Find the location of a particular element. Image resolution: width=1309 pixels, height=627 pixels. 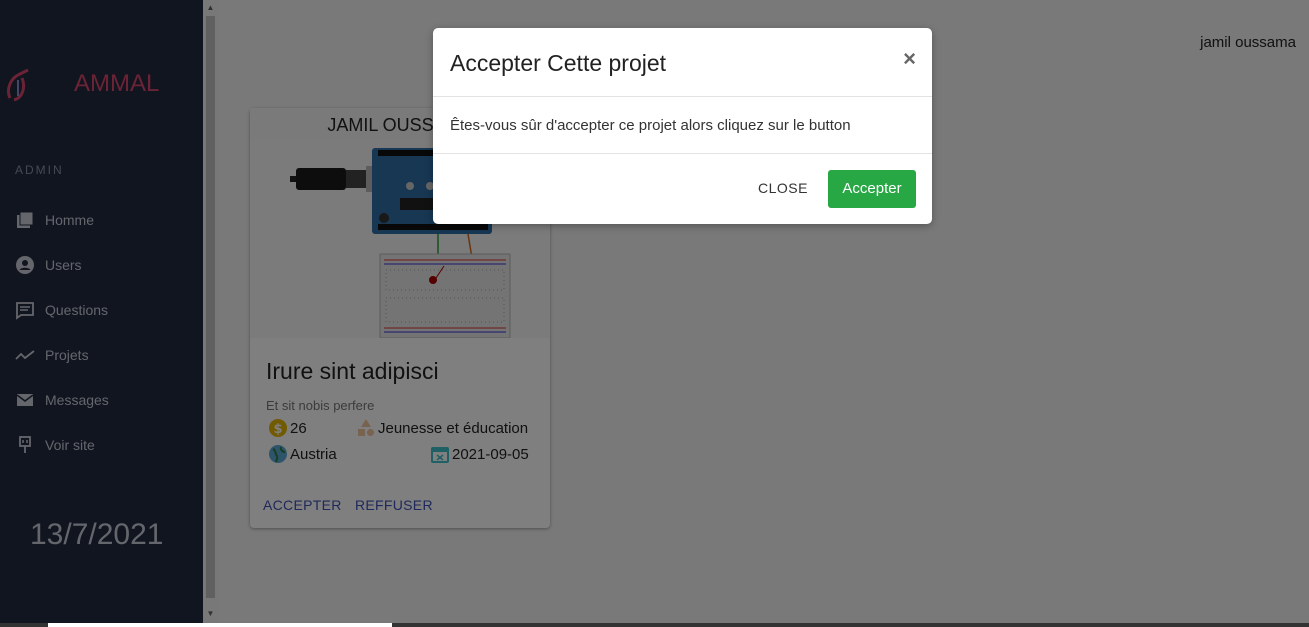

confirm-accept-button: Accepter is located at coordinates (872, 189).